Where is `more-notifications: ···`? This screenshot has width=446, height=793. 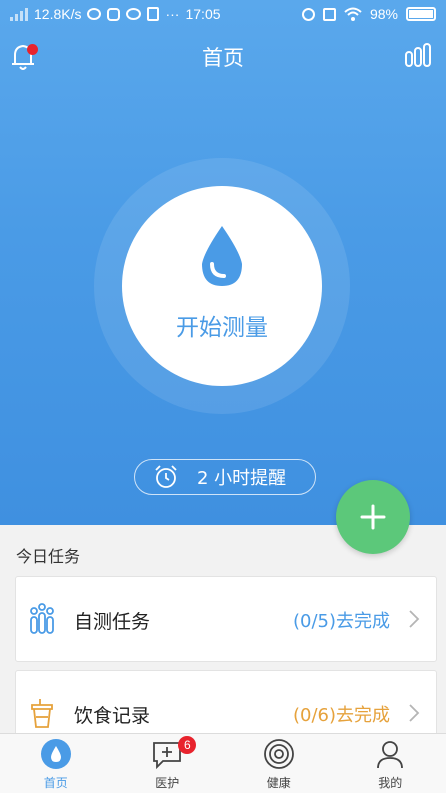 more-notifications: ··· is located at coordinates (172, 14).